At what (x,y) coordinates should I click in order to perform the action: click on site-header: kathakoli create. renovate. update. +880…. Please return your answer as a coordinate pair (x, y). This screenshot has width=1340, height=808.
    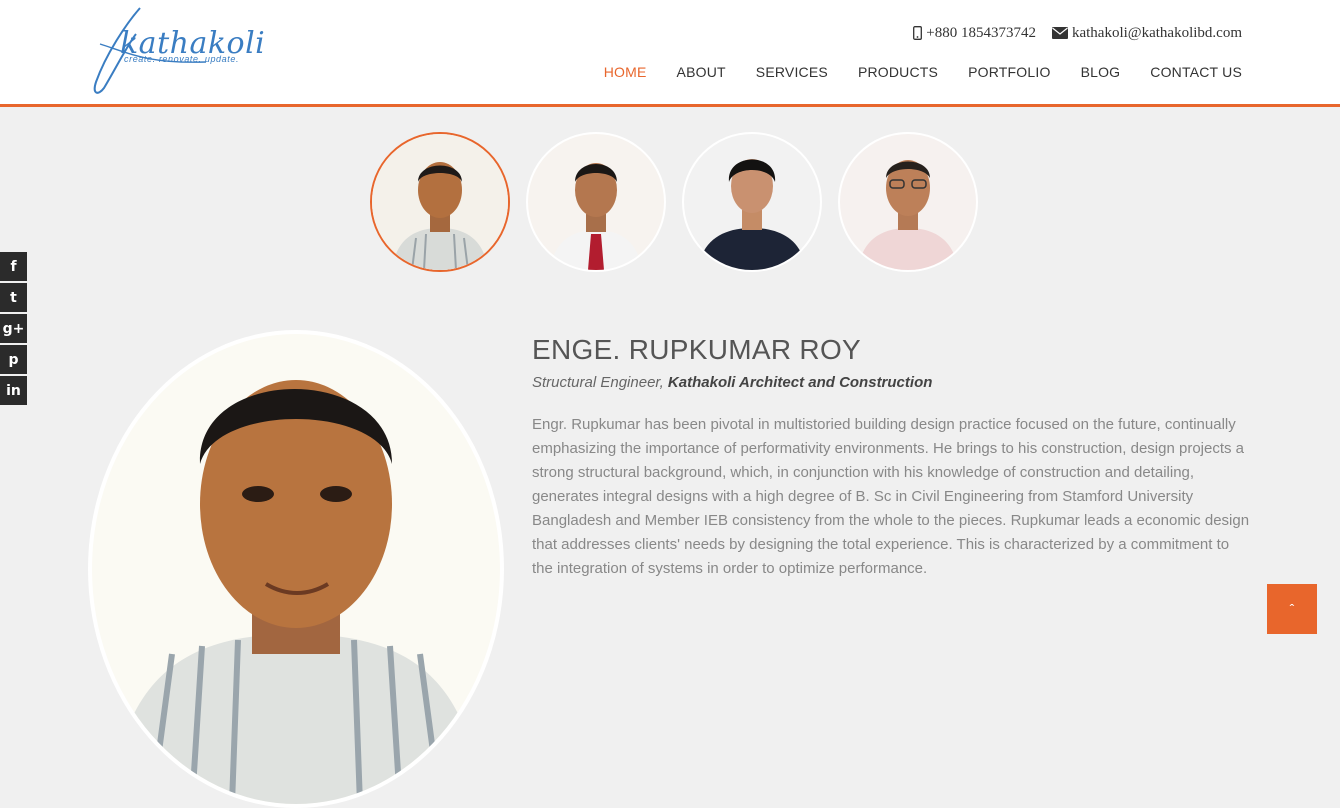
    Looking at the image, I should click on (670, 53).